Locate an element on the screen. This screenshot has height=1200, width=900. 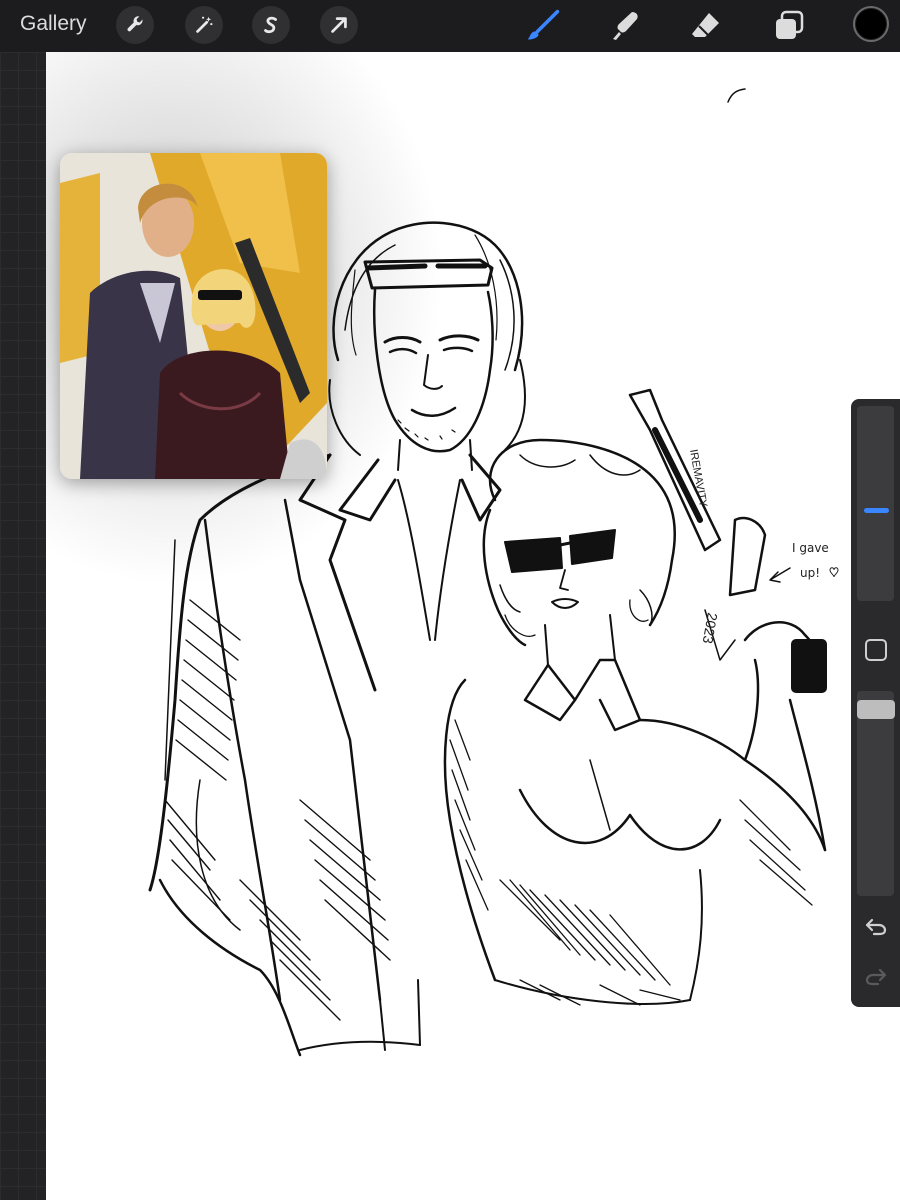
selection-button is located at coordinates (271, 25).